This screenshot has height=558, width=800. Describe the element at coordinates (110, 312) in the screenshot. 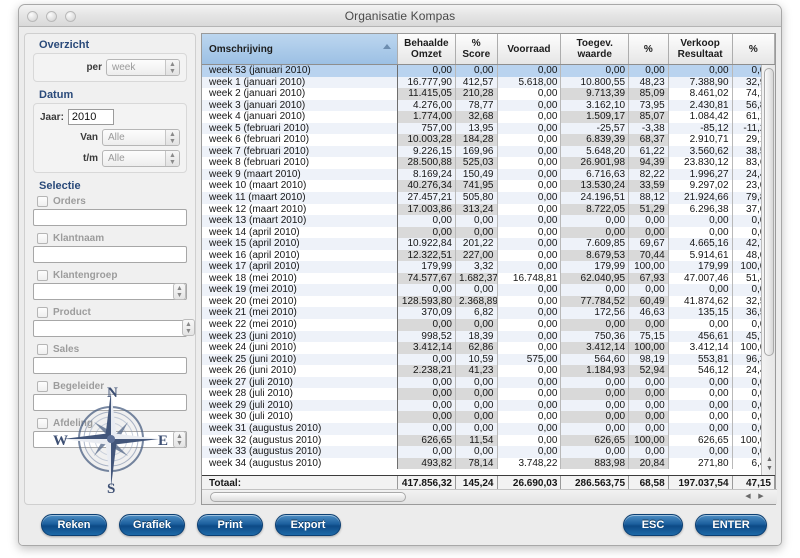

I see `selectie-checkbox-row: Product` at that location.